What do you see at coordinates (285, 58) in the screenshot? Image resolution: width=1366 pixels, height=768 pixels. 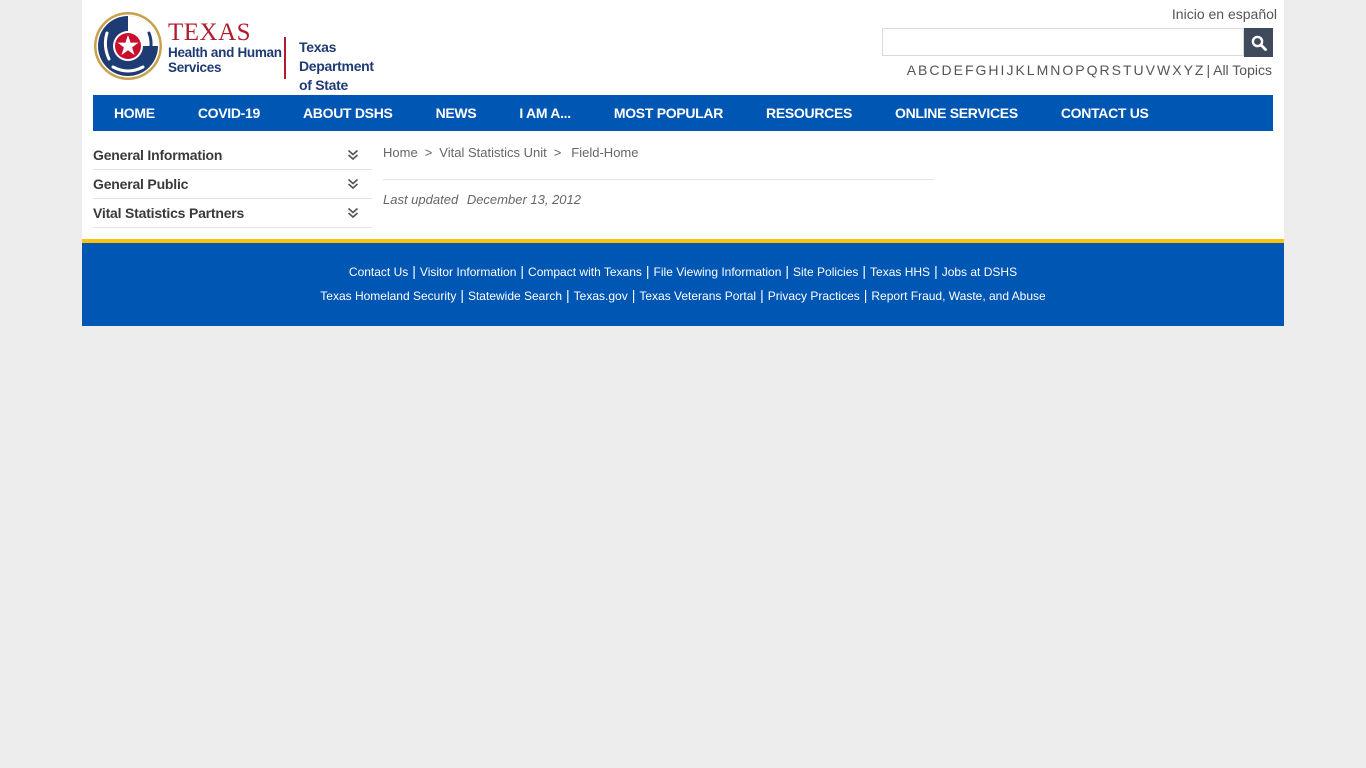 I see `logo-divider` at bounding box center [285, 58].